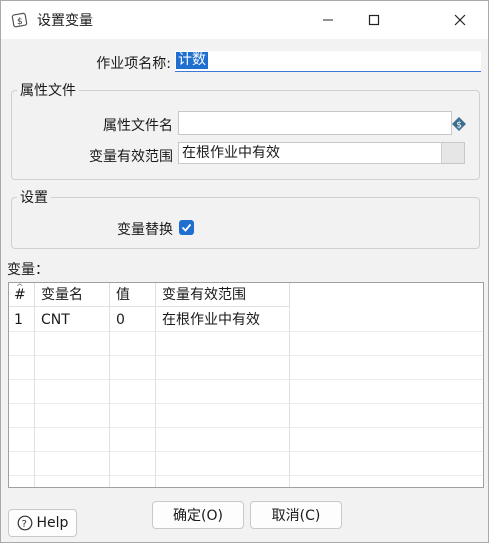 The height and width of the screenshot is (543, 489). I want to click on window-title: 设置变量, so click(65, 21).